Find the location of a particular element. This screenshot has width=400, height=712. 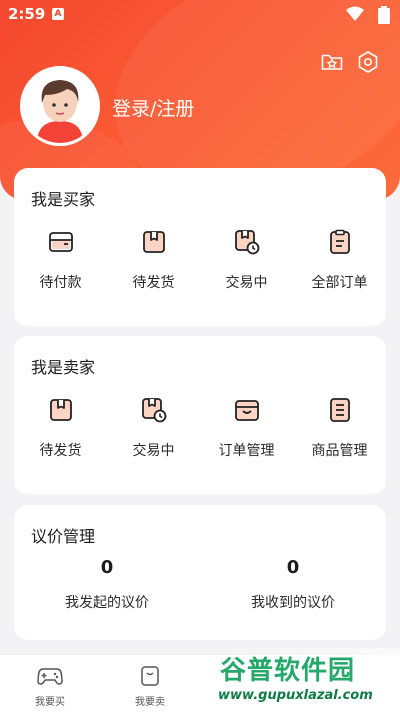

watermark: 谷普软件园 www.gupuxlazal.com is located at coordinates (307, 680).